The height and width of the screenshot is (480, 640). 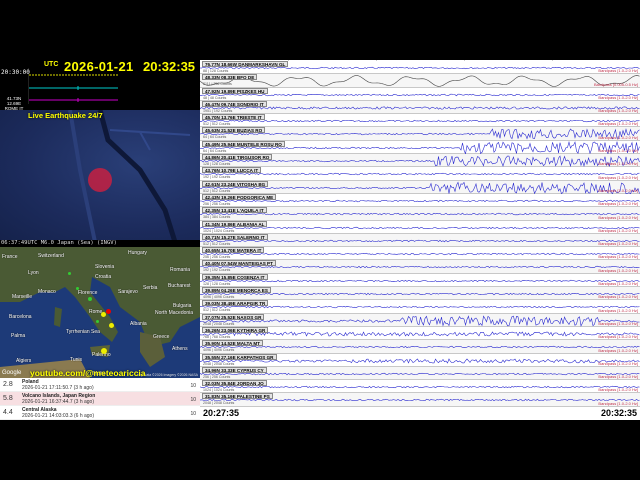 What do you see at coordinates (230, 77) in the screenshot?
I see `station-label: 48.33N 08.33E BFO DE` at bounding box center [230, 77].